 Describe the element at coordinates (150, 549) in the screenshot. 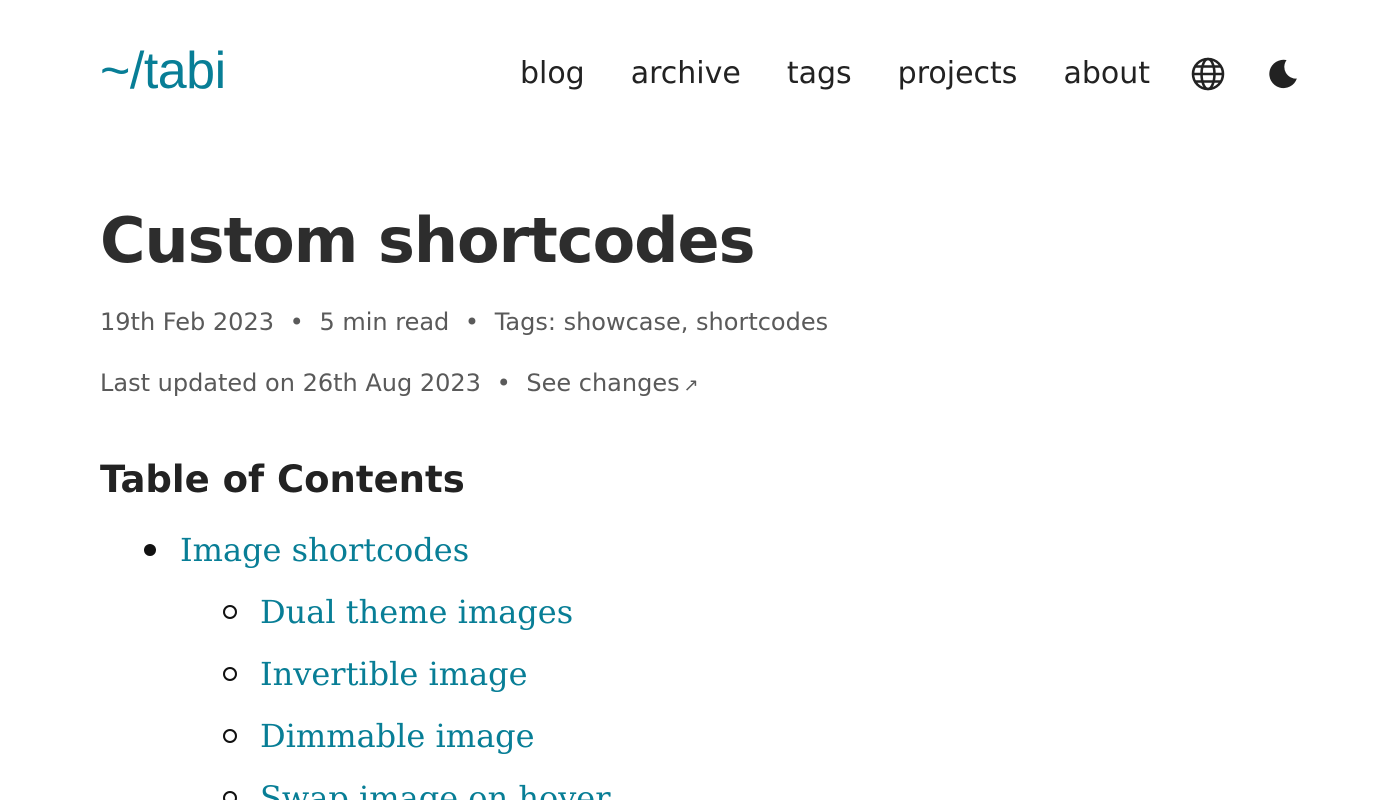

I see `filled-bullet-icon` at that location.